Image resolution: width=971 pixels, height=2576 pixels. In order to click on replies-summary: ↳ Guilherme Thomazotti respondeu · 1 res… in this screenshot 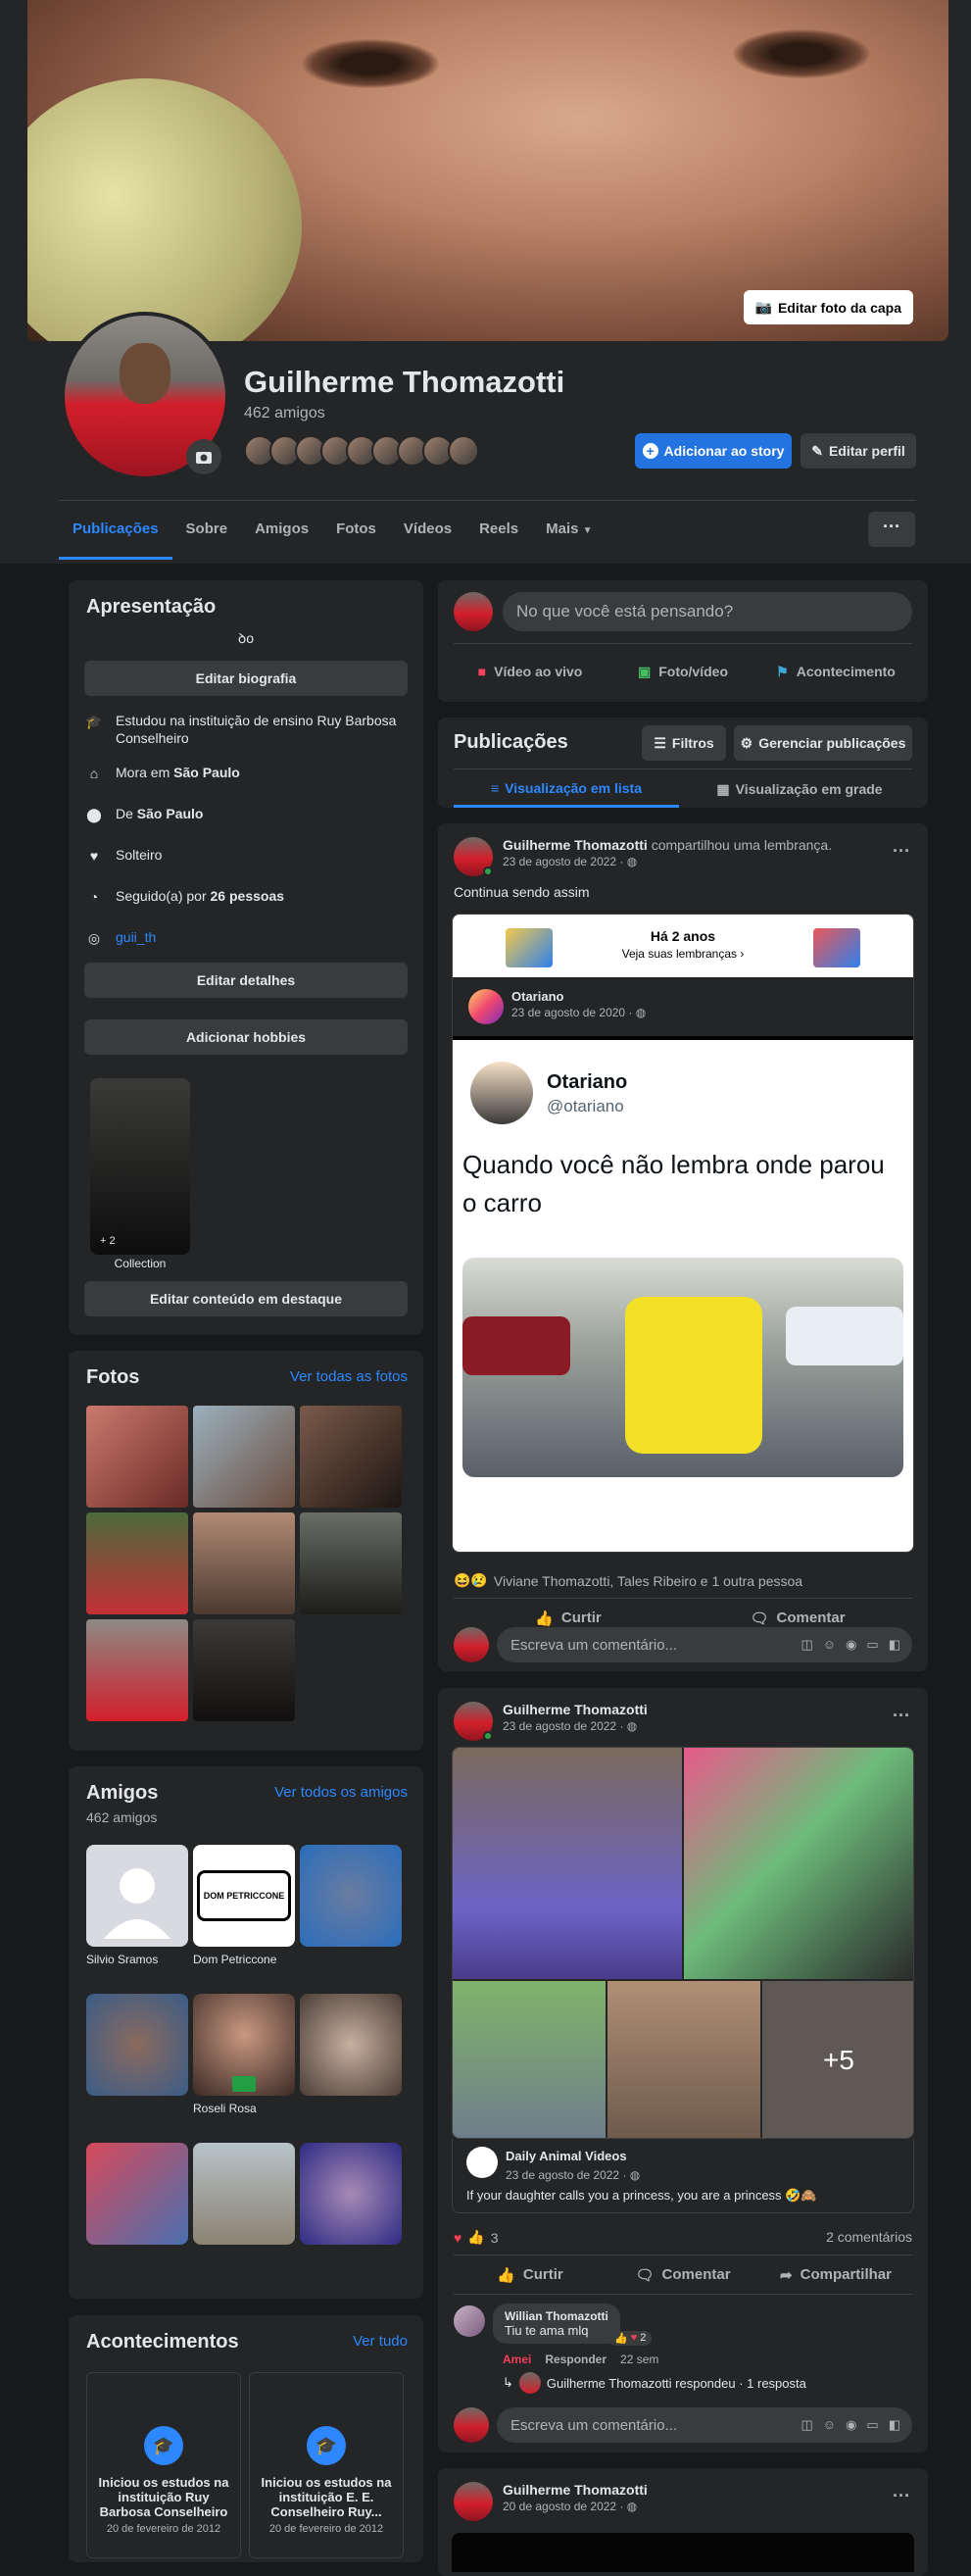, I will do `click(654, 2383)`.